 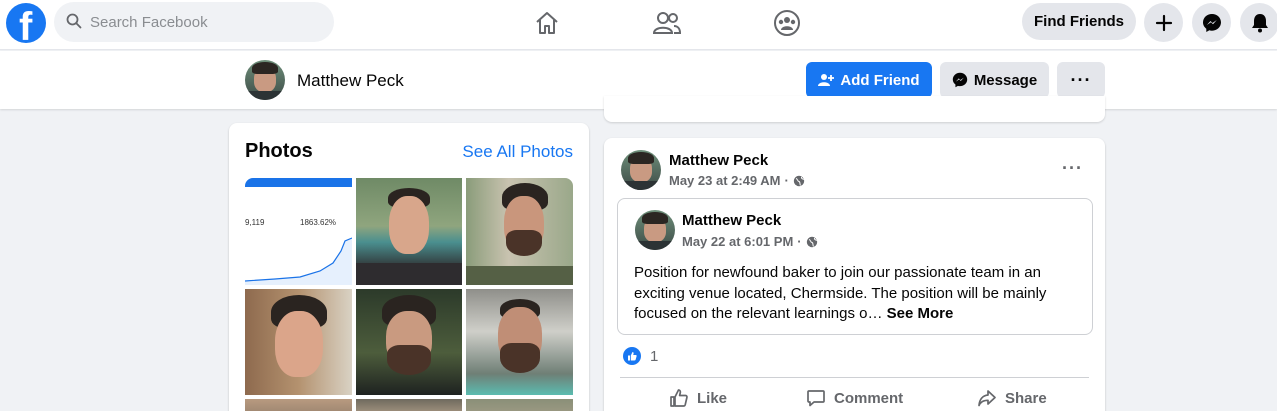 What do you see at coordinates (74, 21) in the screenshot?
I see `search-icon` at bounding box center [74, 21].